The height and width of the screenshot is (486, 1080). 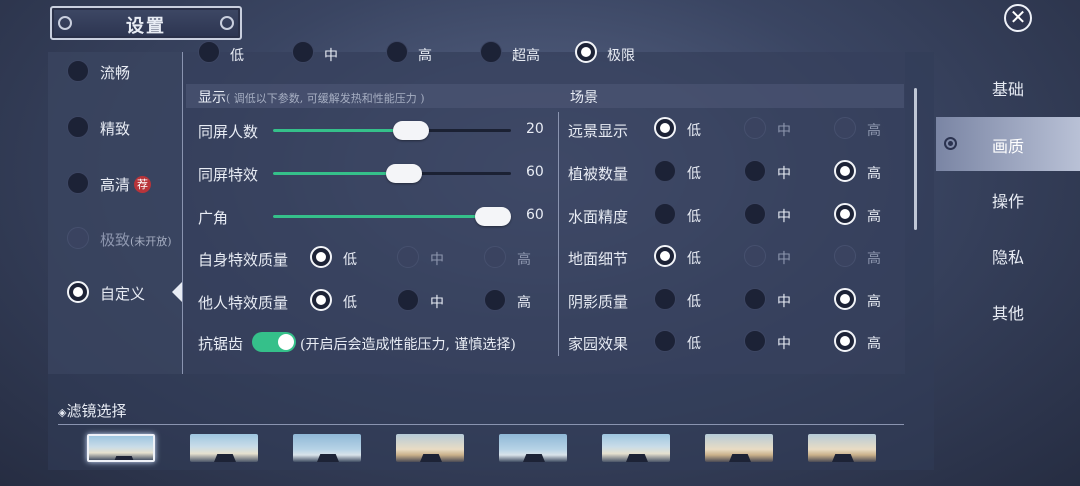 What do you see at coordinates (182, 213) in the screenshot?
I see `column-divider` at bounding box center [182, 213].